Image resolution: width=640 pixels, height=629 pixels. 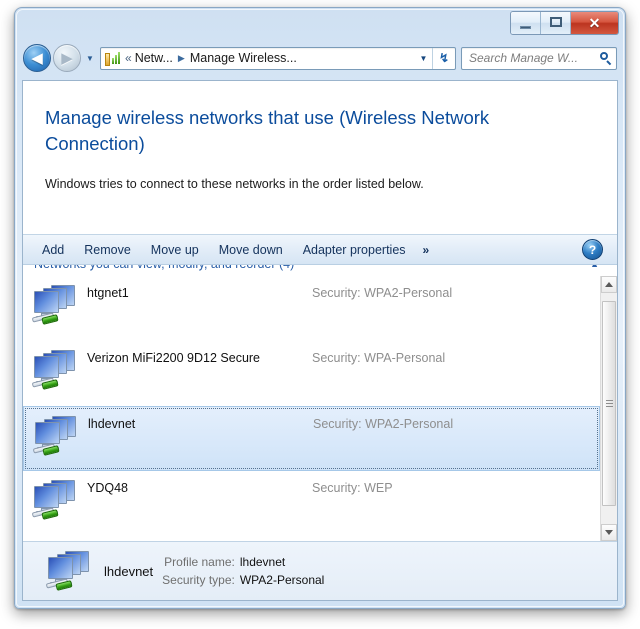 I want to click on forward-button: ▶, so click(x=67, y=58).